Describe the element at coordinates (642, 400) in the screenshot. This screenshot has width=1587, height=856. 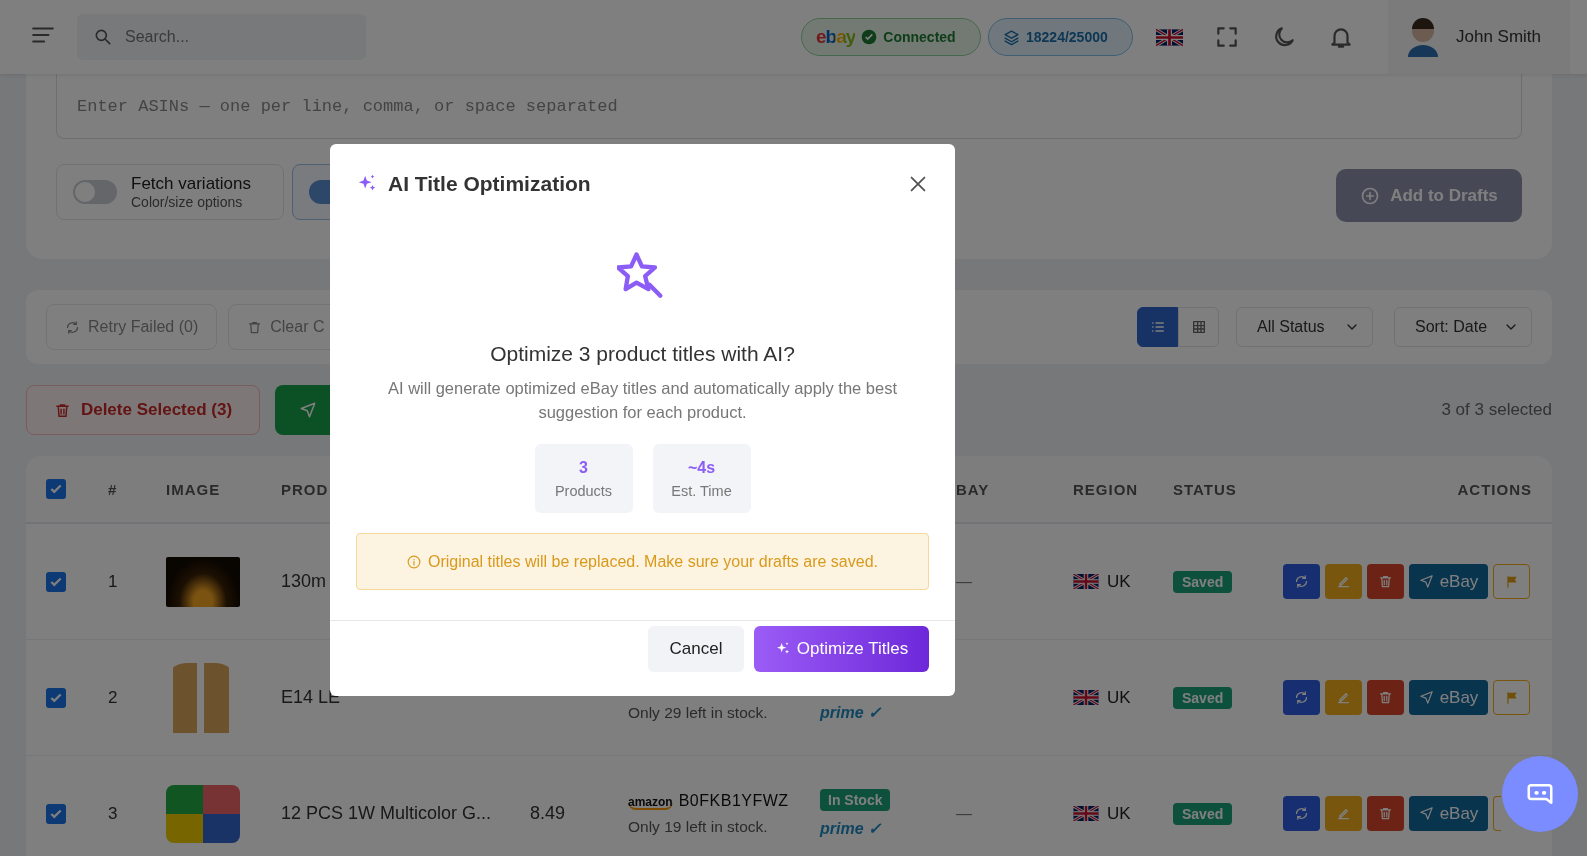
I see `dialog-description: AI will generate optimized eBay titles and automatically apply the best suggestion for each product.` at that location.